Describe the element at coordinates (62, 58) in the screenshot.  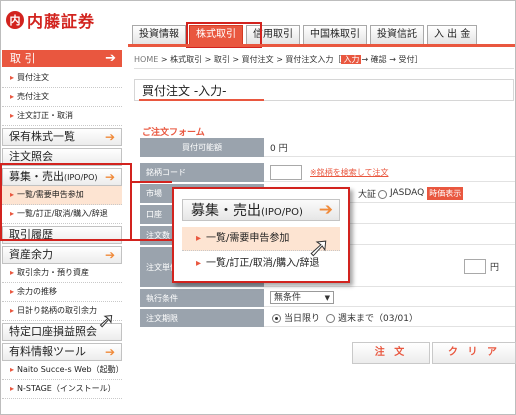
I see `sidebar-head-trade: 取 引 ➔` at that location.